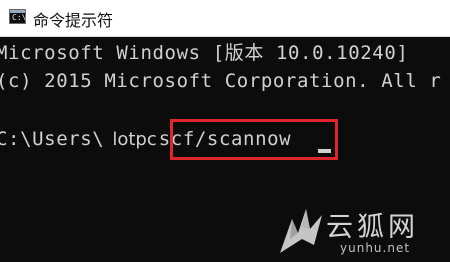  What do you see at coordinates (221, 81) in the screenshot?
I see `console-line-copyright: (c) 2015 Microsoft Corporation. All r` at bounding box center [221, 81].